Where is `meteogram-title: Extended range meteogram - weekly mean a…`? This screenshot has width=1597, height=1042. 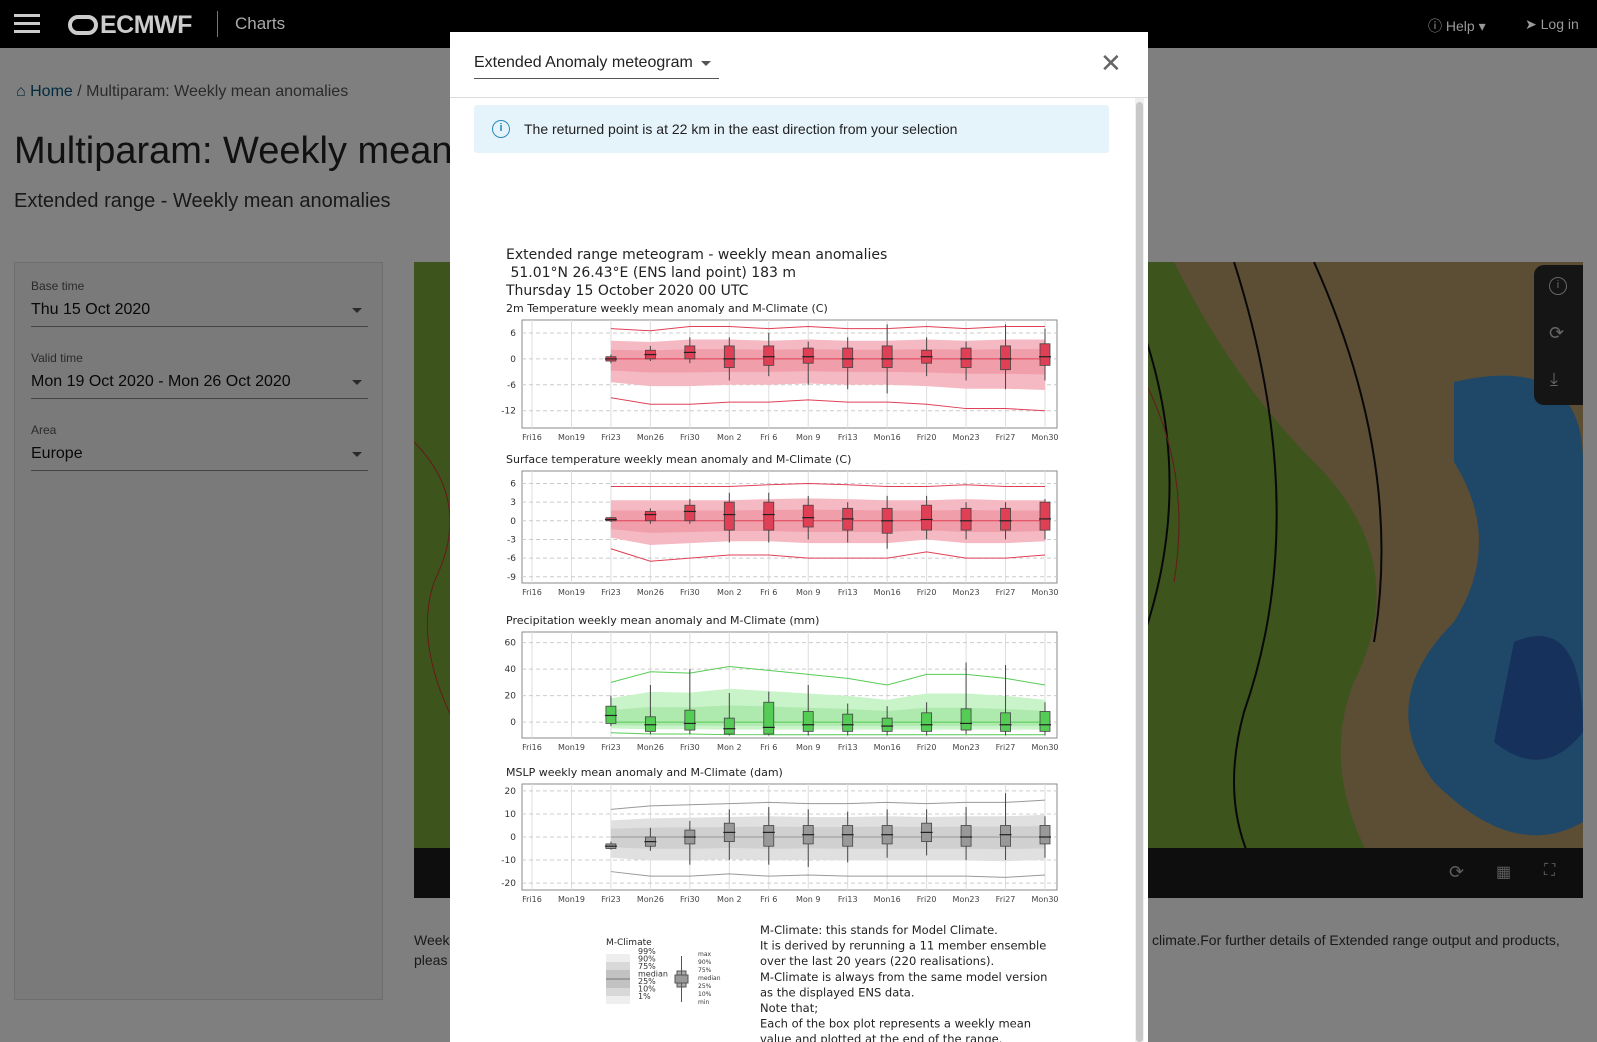 meteogram-title: Extended range meteogram - weekly mean a… is located at coordinates (696, 255).